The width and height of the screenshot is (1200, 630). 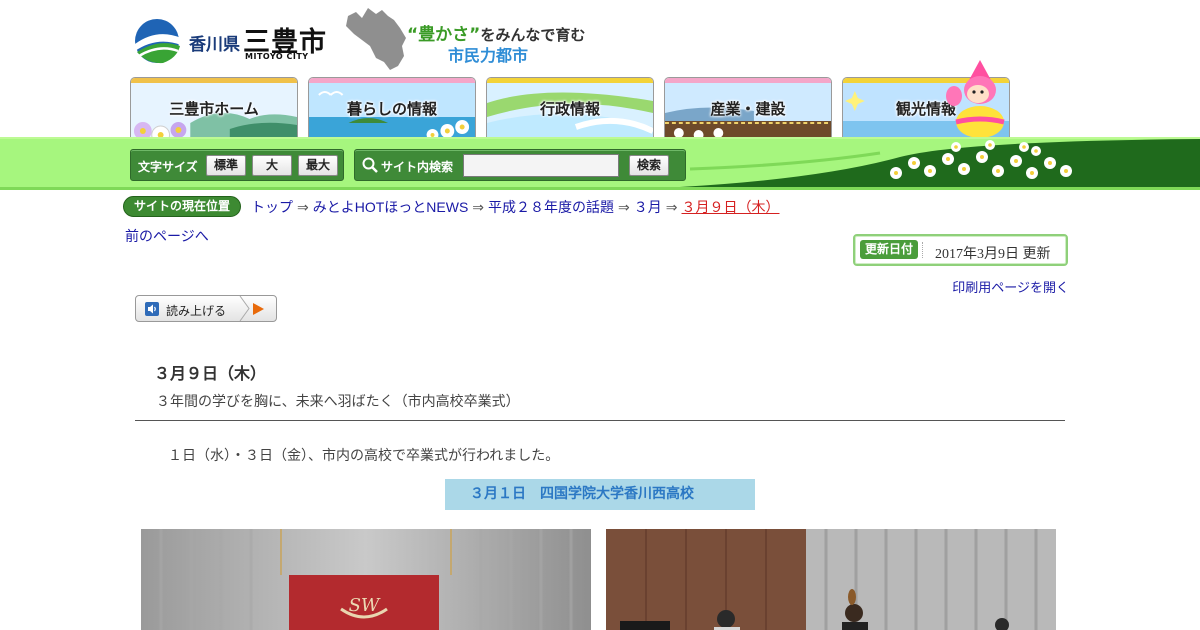 I want to click on graduation-photo-1: SW, so click(x=366, y=579).